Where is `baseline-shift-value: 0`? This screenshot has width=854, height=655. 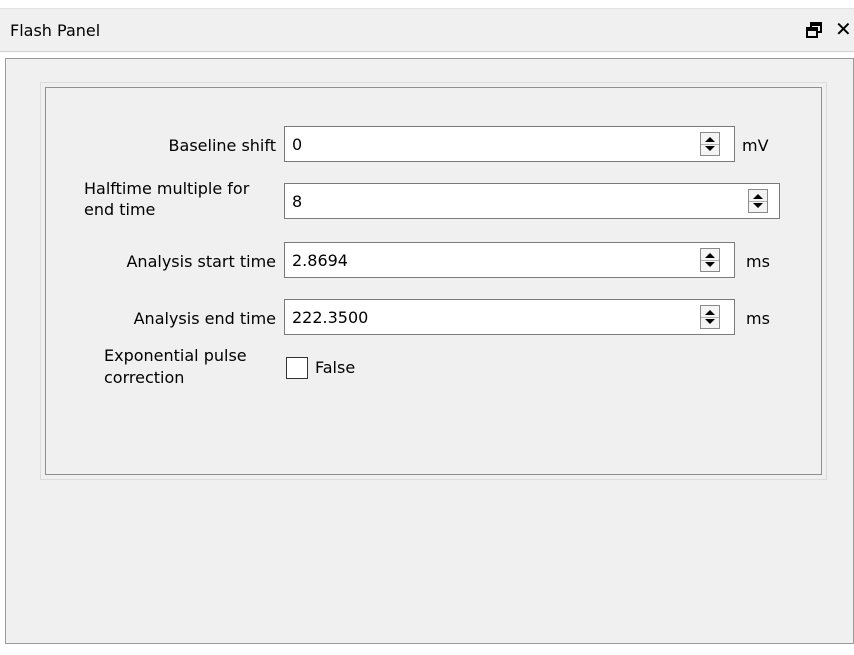
baseline-shift-value: 0 is located at coordinates (297, 144).